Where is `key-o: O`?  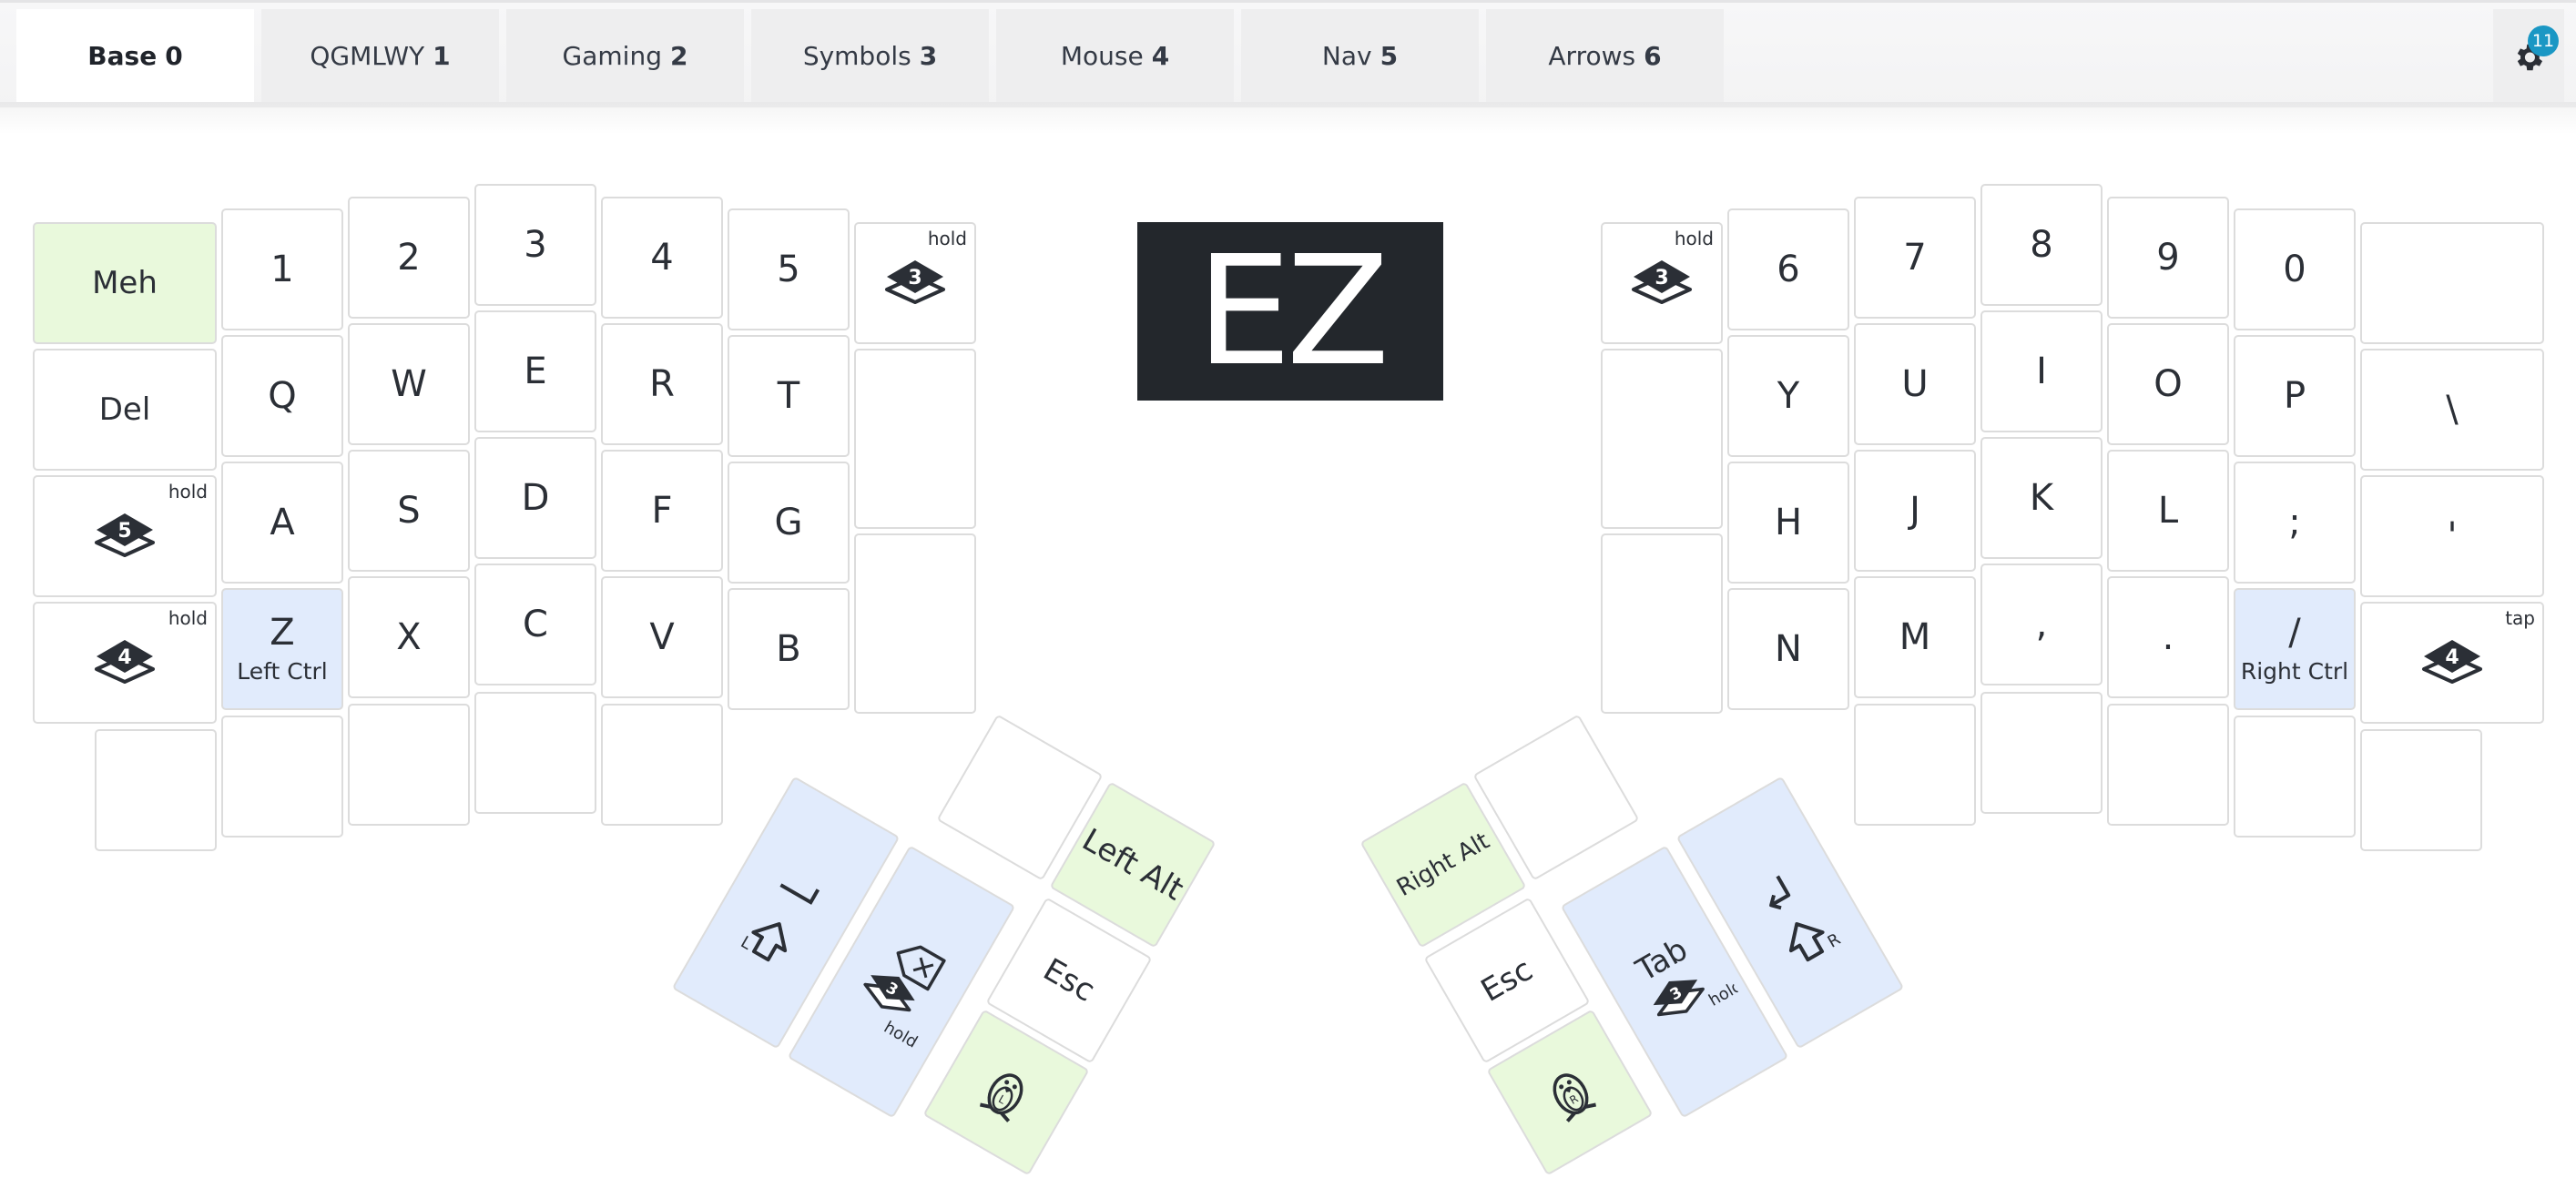
key-o: O is located at coordinates (2168, 384).